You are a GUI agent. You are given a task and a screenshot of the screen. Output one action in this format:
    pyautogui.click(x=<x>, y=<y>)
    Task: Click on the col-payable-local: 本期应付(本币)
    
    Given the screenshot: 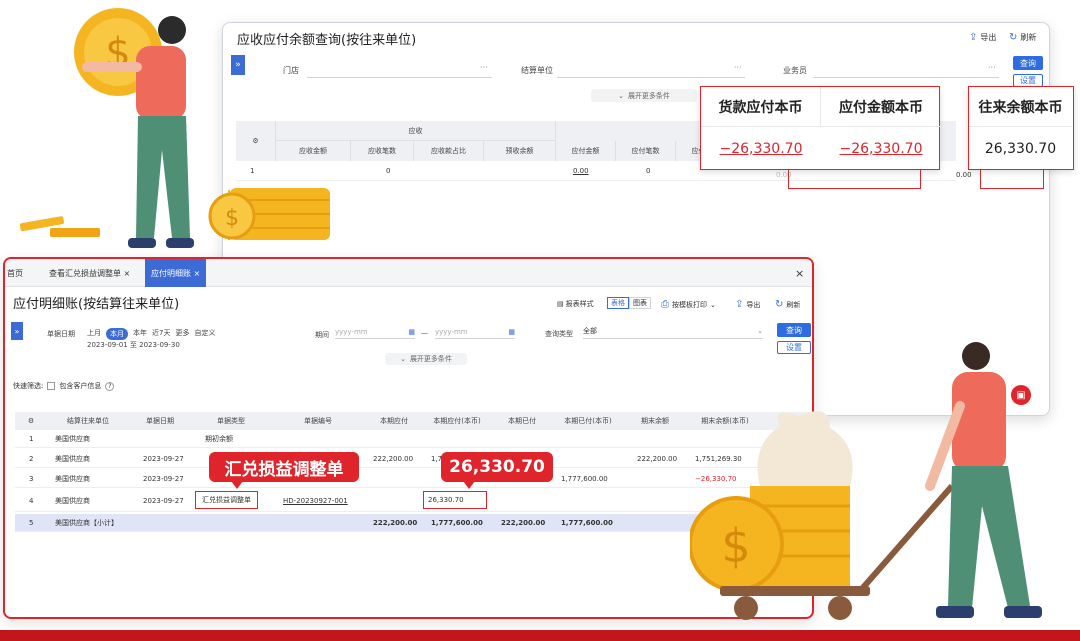 What is the action you would take?
    pyautogui.click(x=457, y=421)
    